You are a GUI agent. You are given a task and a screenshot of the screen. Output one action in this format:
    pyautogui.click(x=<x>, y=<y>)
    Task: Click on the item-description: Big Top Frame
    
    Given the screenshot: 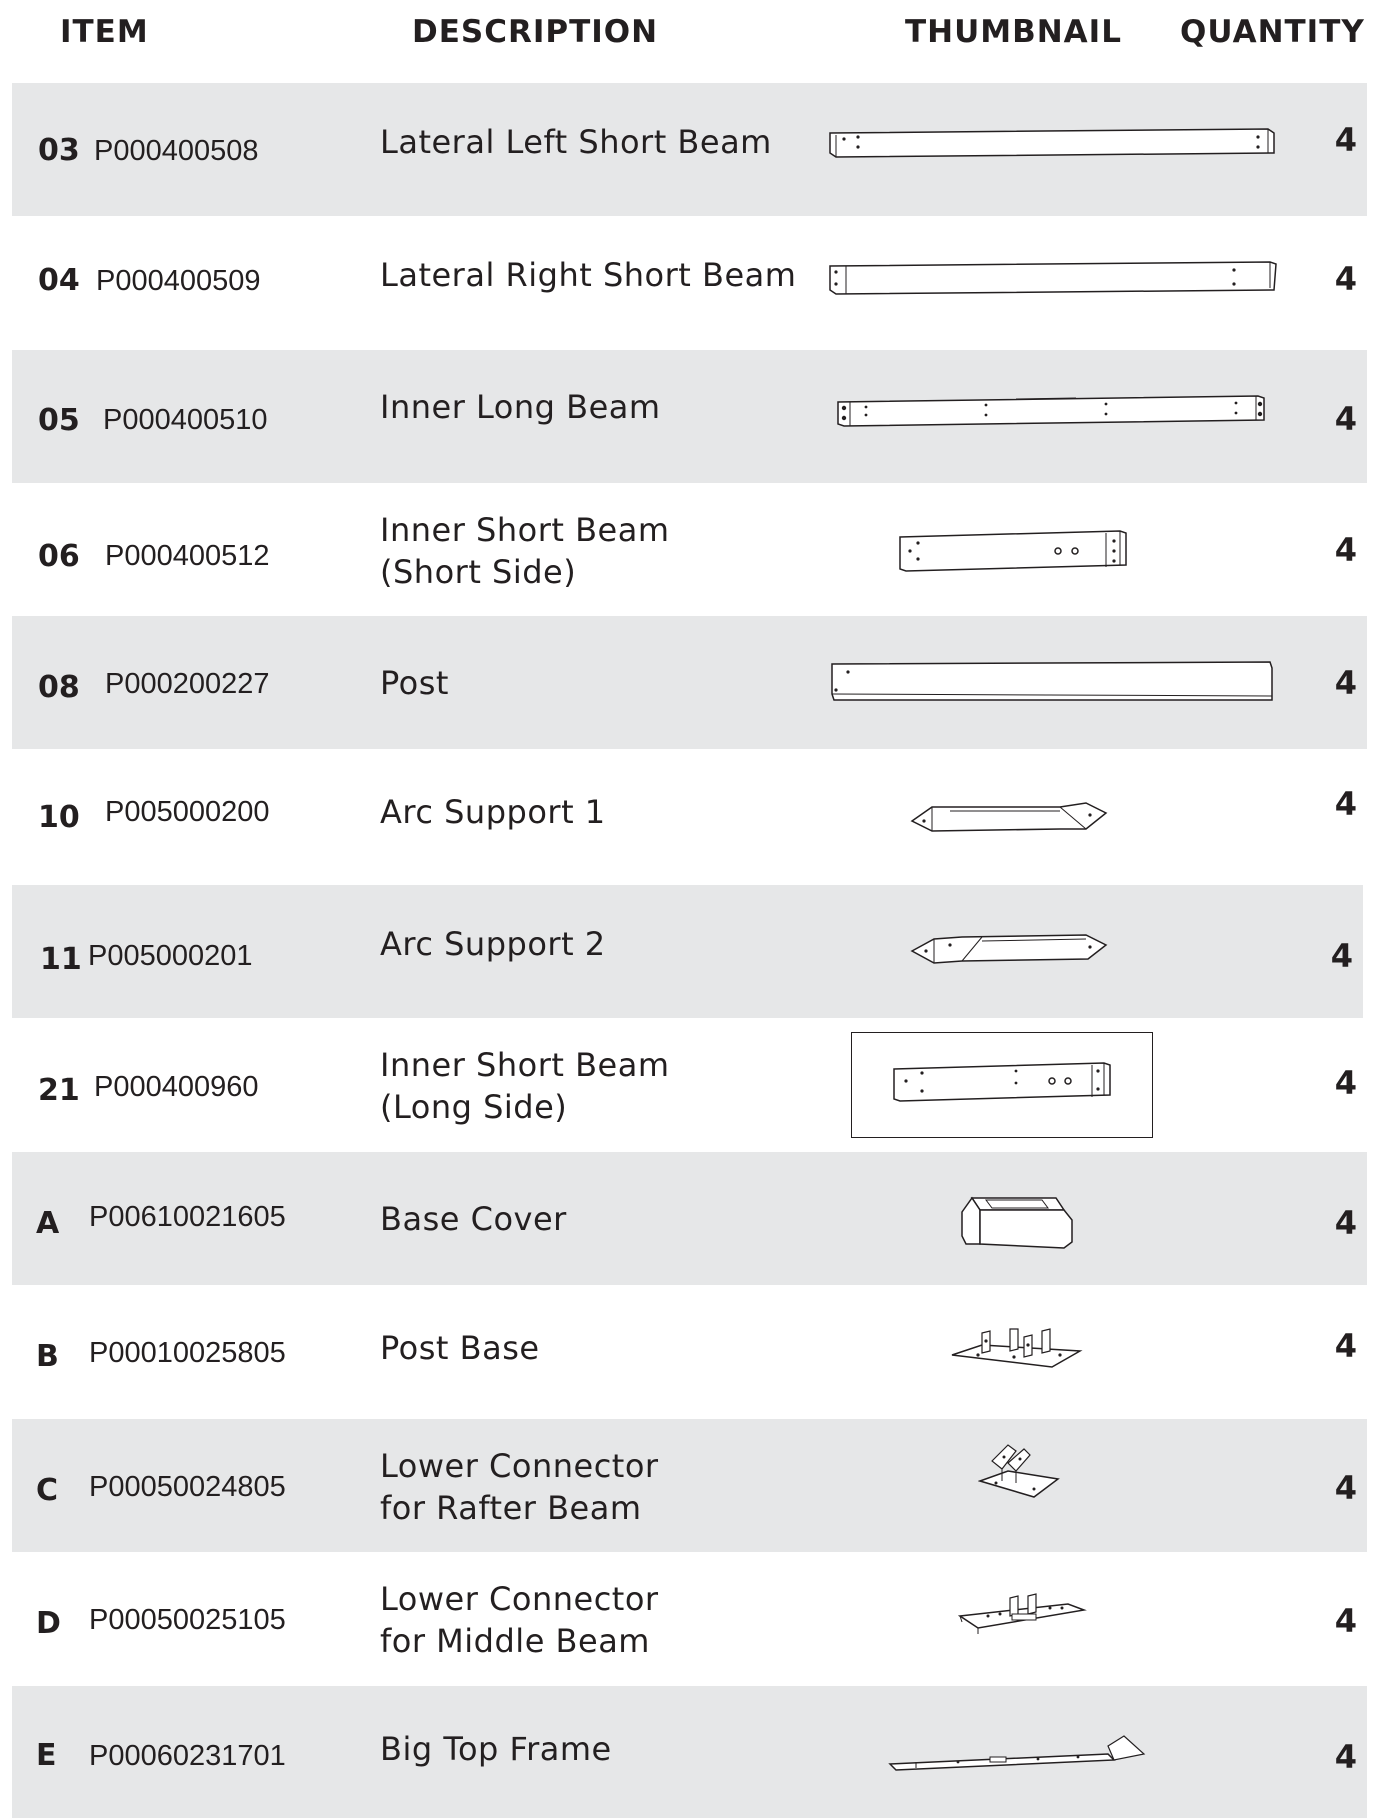 What is the action you would take?
    pyautogui.click(x=496, y=1749)
    